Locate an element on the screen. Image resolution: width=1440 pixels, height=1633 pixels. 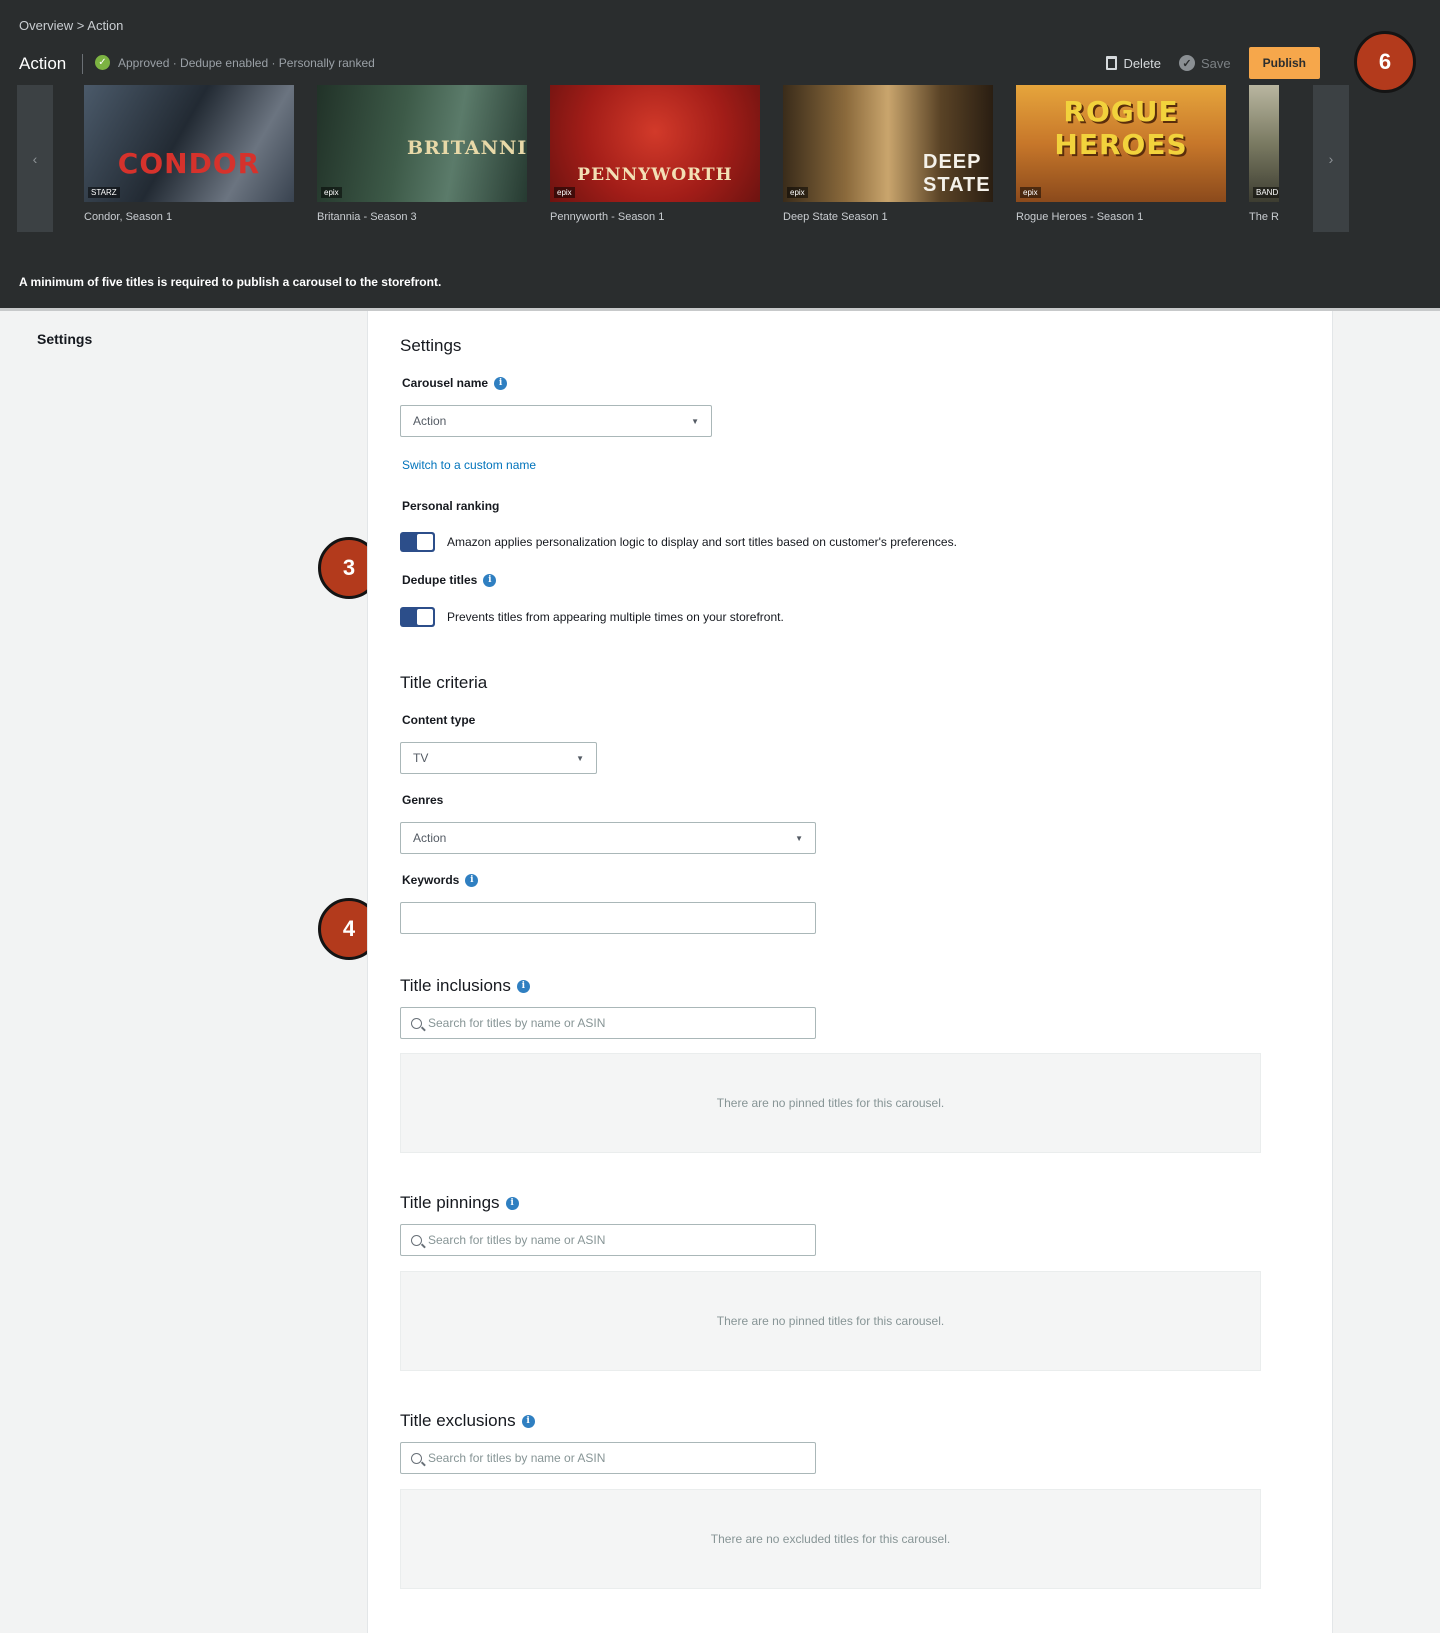
tile-label: Condor, Season 1 is located at coordinates (128, 217).